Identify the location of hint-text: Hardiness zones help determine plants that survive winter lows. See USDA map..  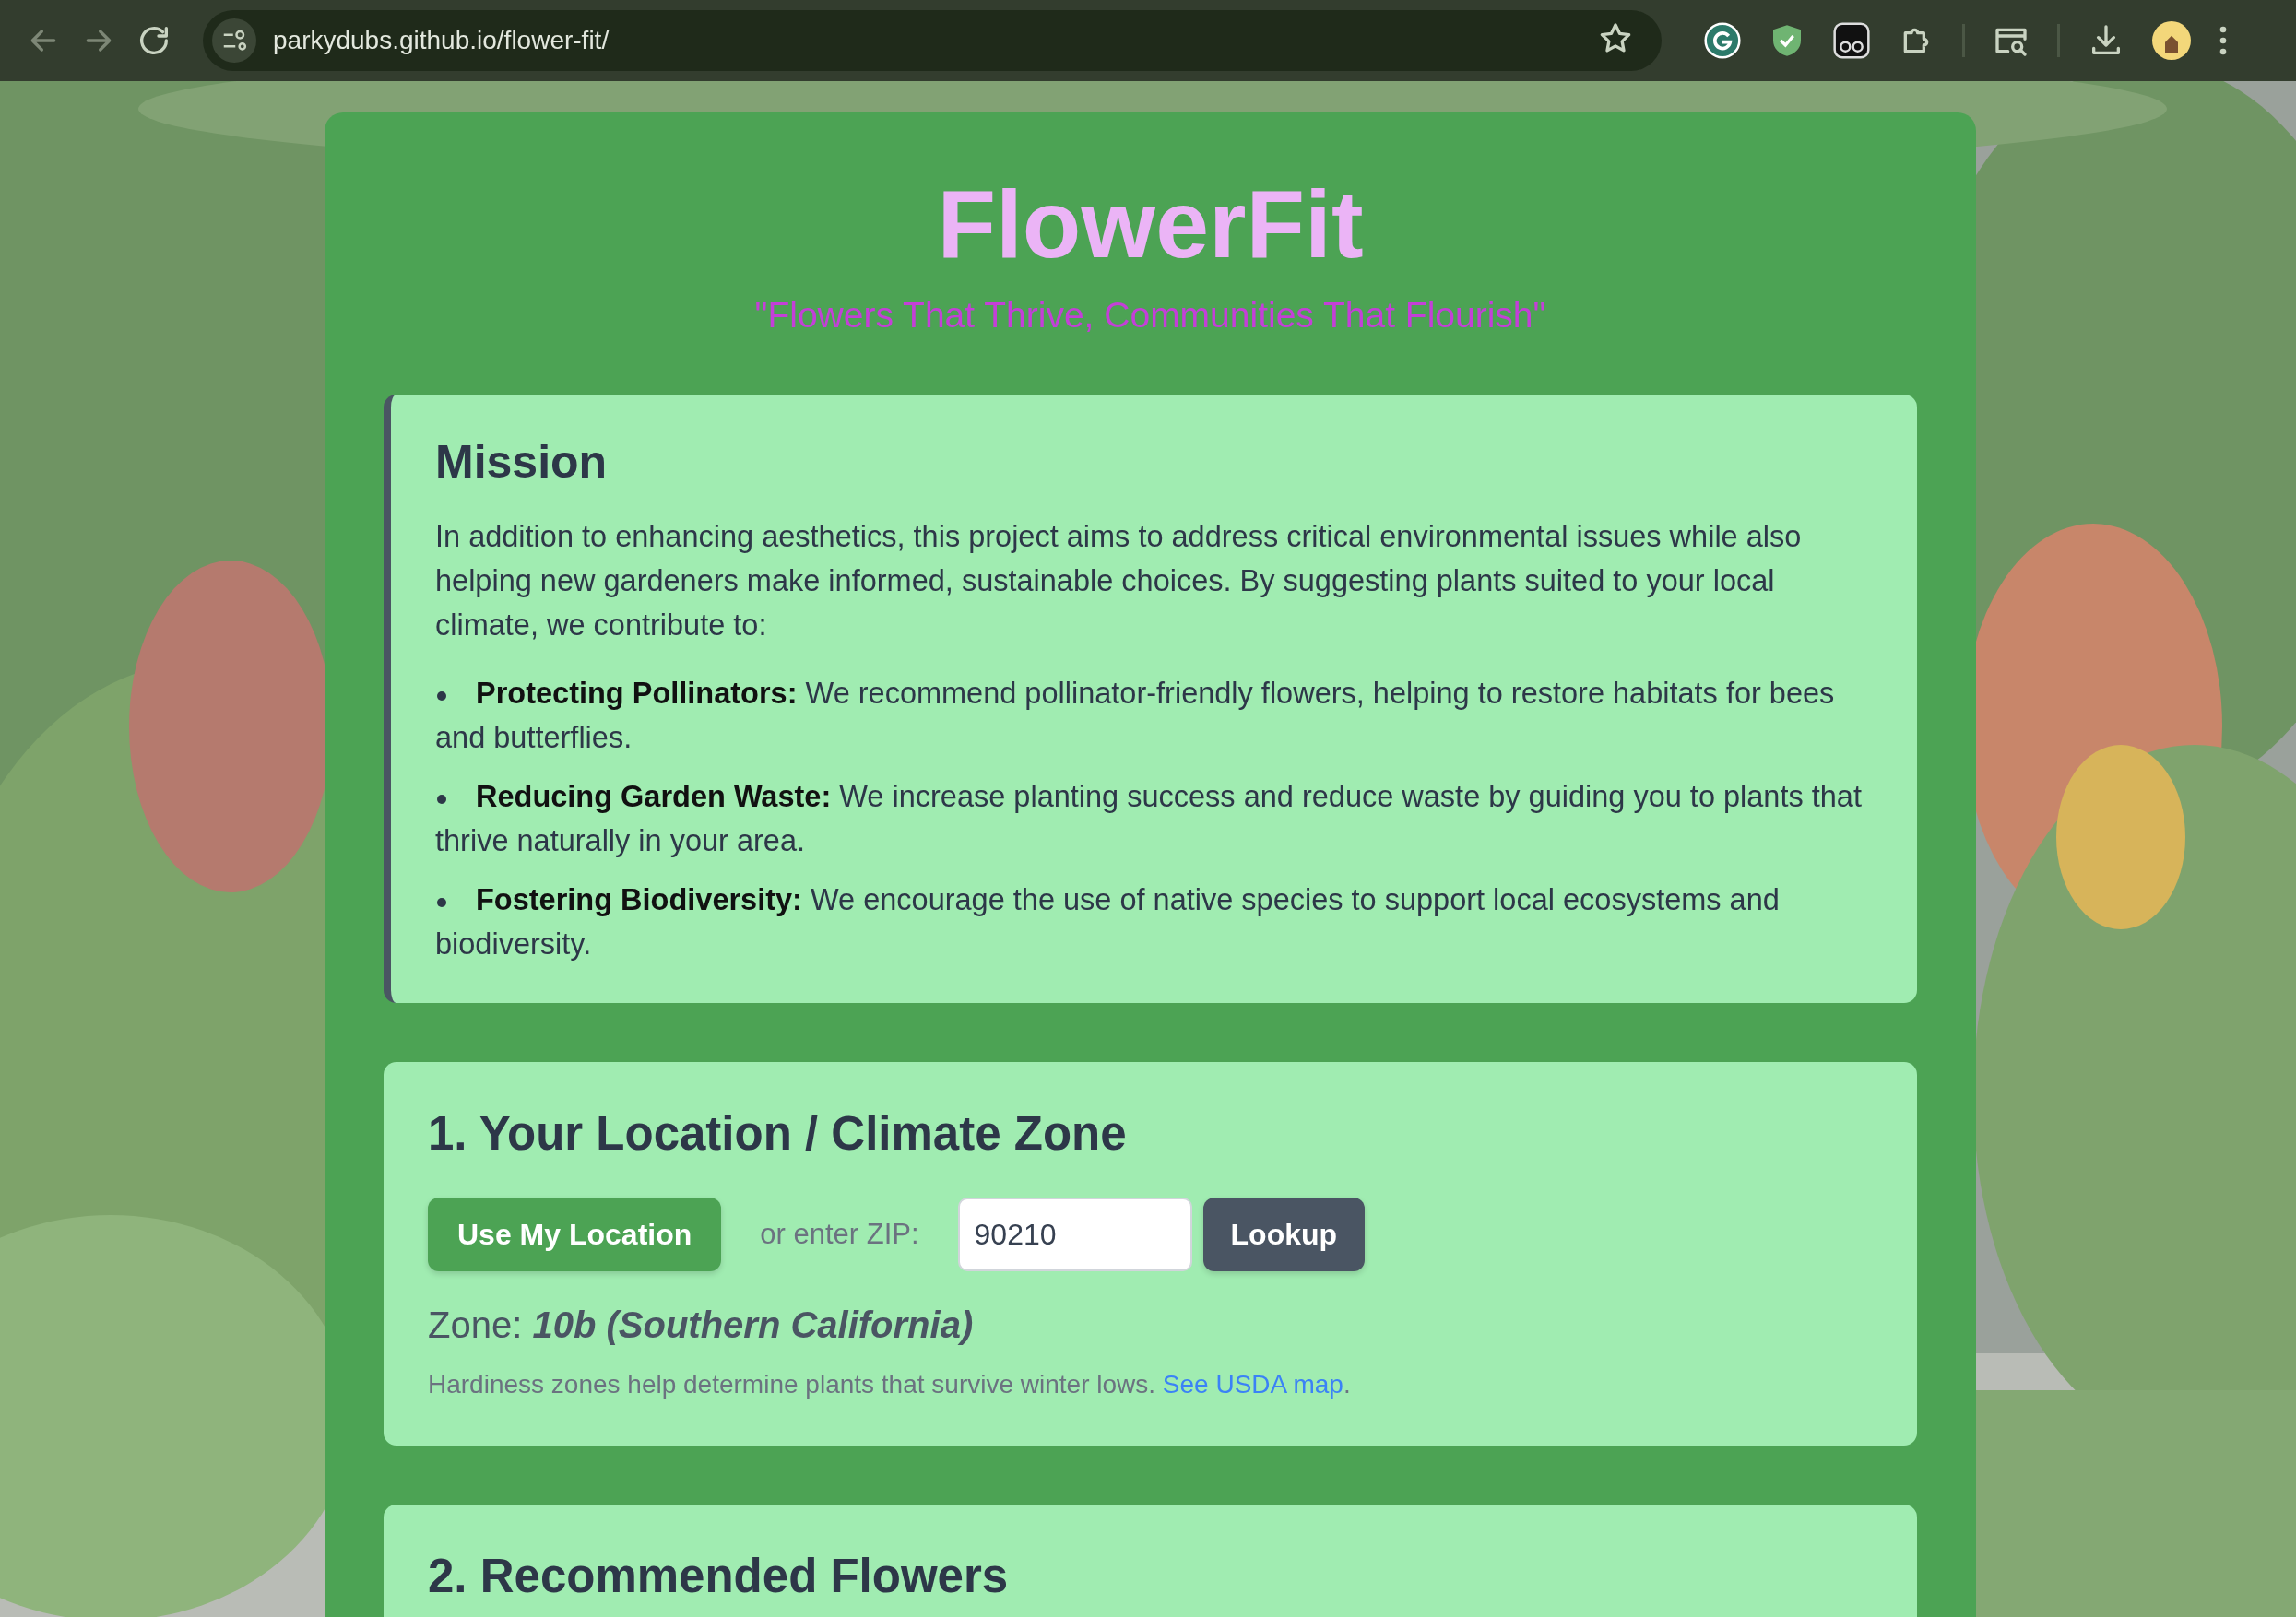
(889, 1385).